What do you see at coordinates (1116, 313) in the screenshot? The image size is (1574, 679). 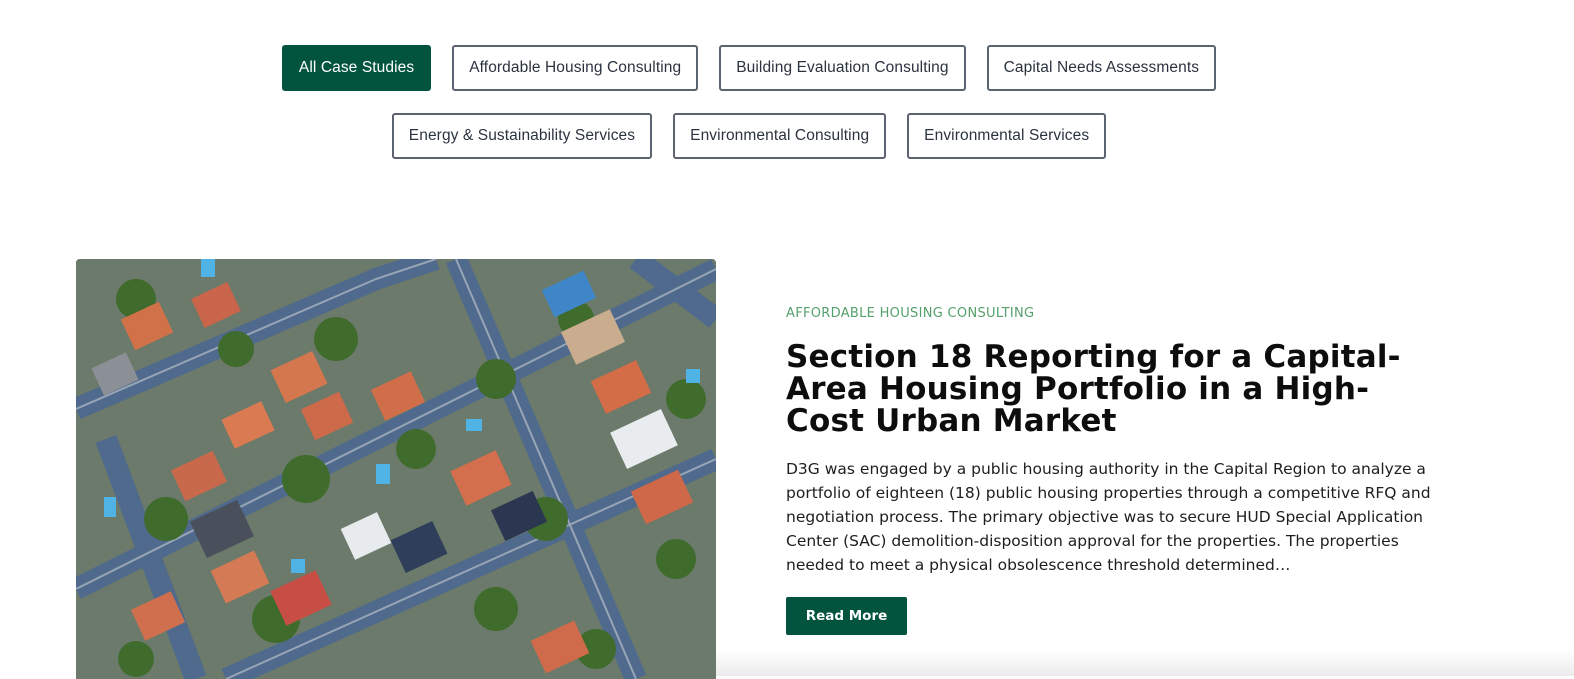 I see `case-study-category: AFFORDABLE HOUSING CONSULTING` at bounding box center [1116, 313].